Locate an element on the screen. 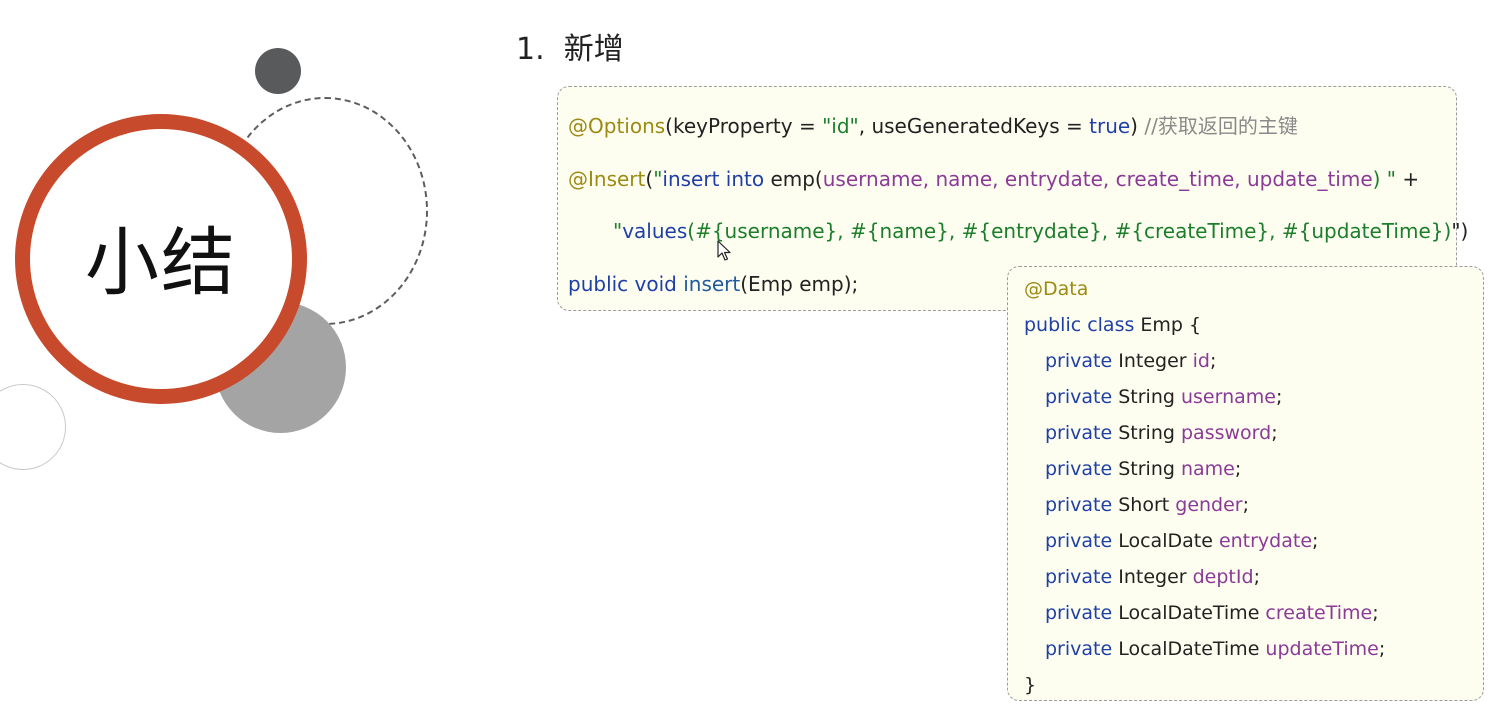 Image resolution: width=1508 pixels, height=706 pixels. sql-keyword: insert into is located at coordinates (713, 179).